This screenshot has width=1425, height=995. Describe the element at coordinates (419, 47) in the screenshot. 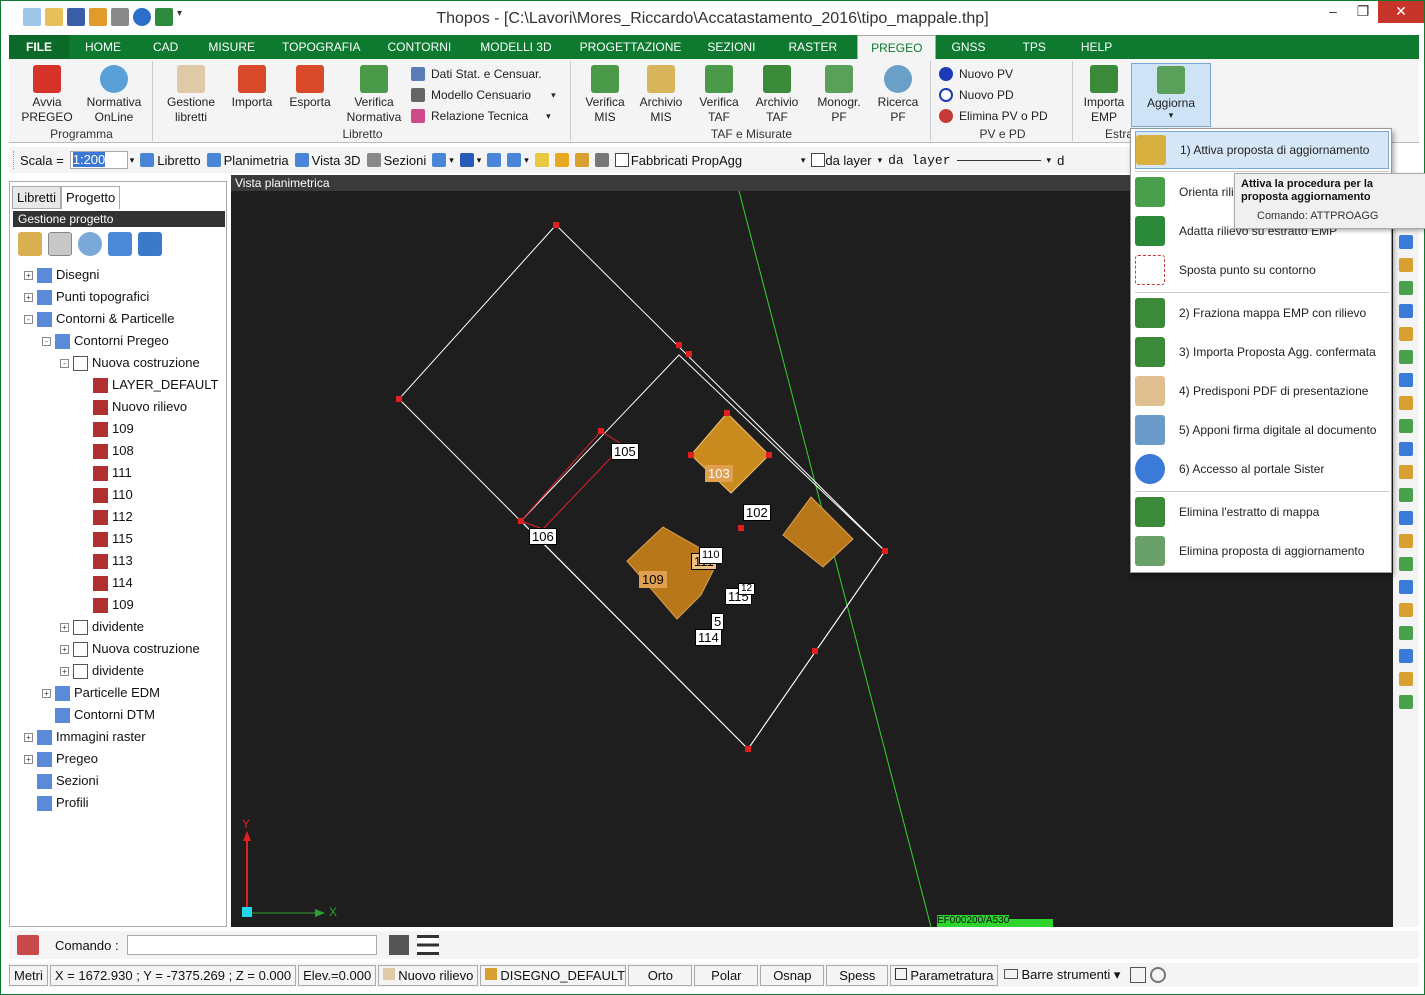

I see `tab-contorni: CONTORNI` at that location.